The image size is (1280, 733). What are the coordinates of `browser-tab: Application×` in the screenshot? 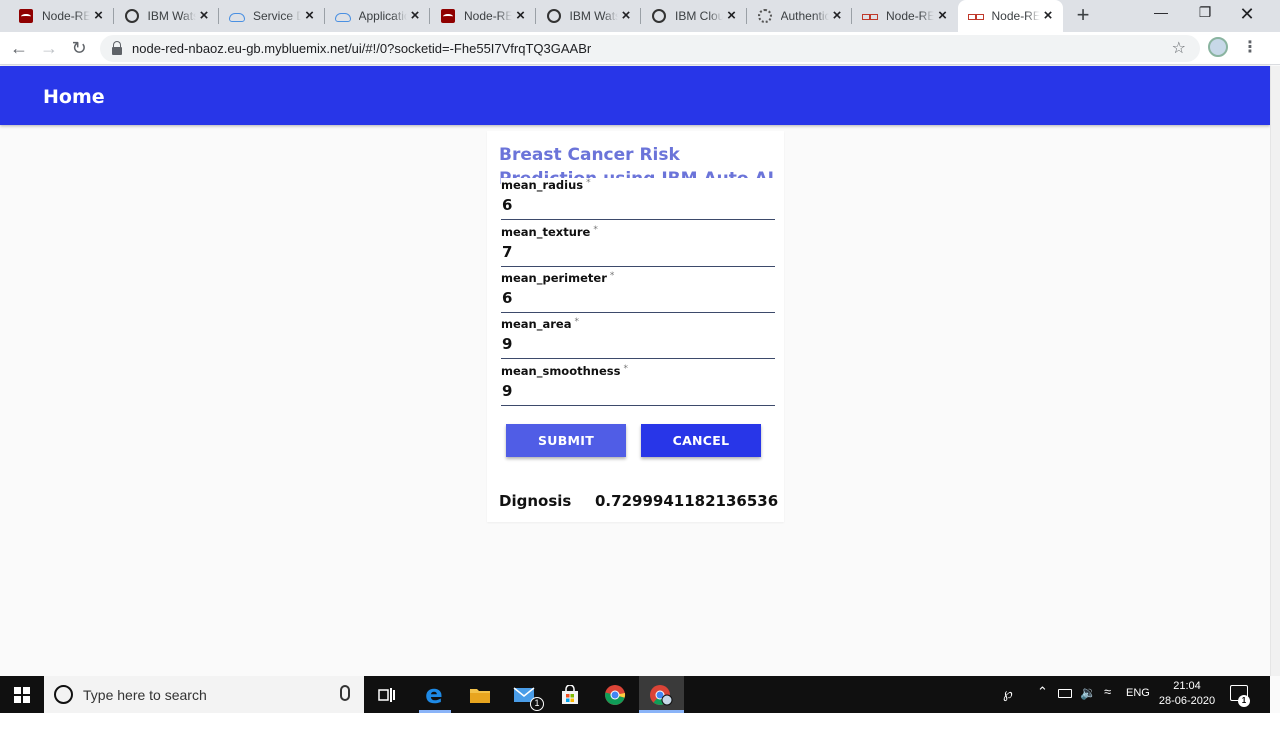 It's located at (377, 16).